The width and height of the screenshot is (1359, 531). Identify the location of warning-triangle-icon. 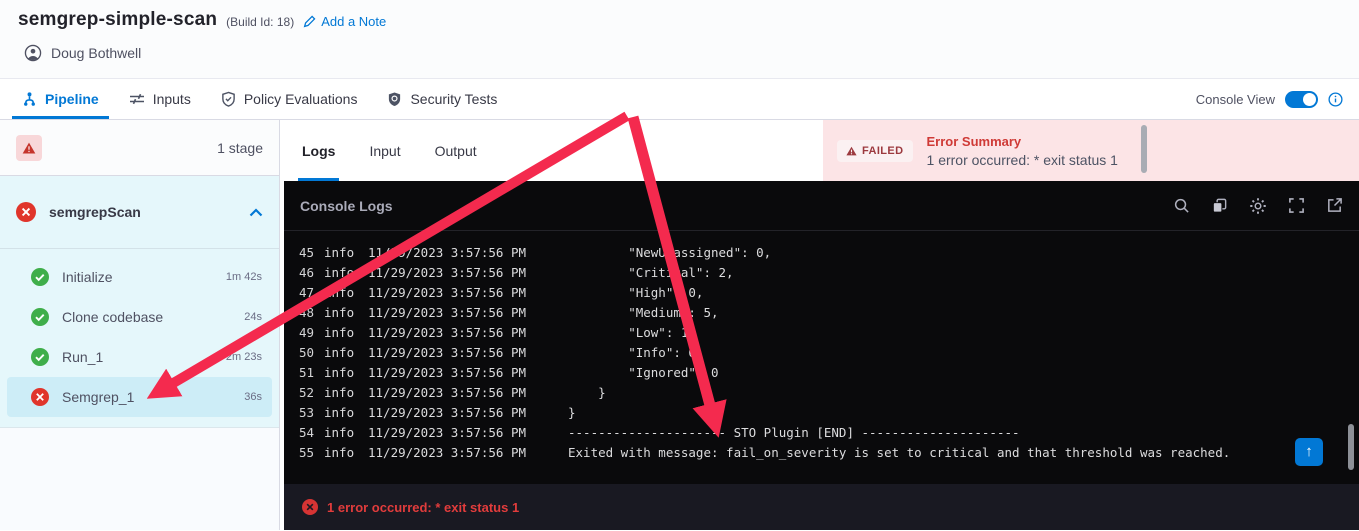
(29, 147).